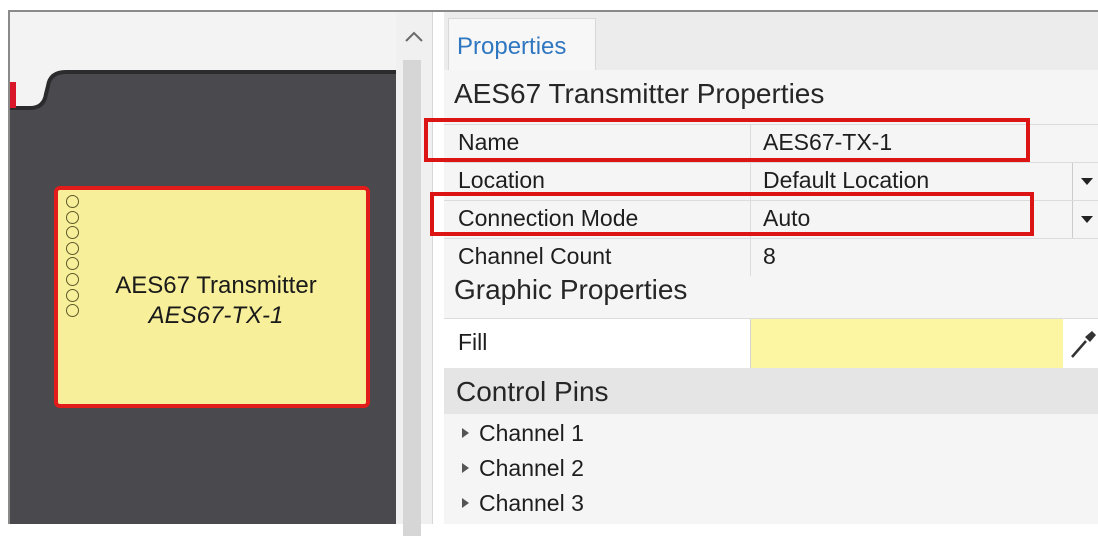  I want to click on properties-tabbar: Properties, so click(771, 41).